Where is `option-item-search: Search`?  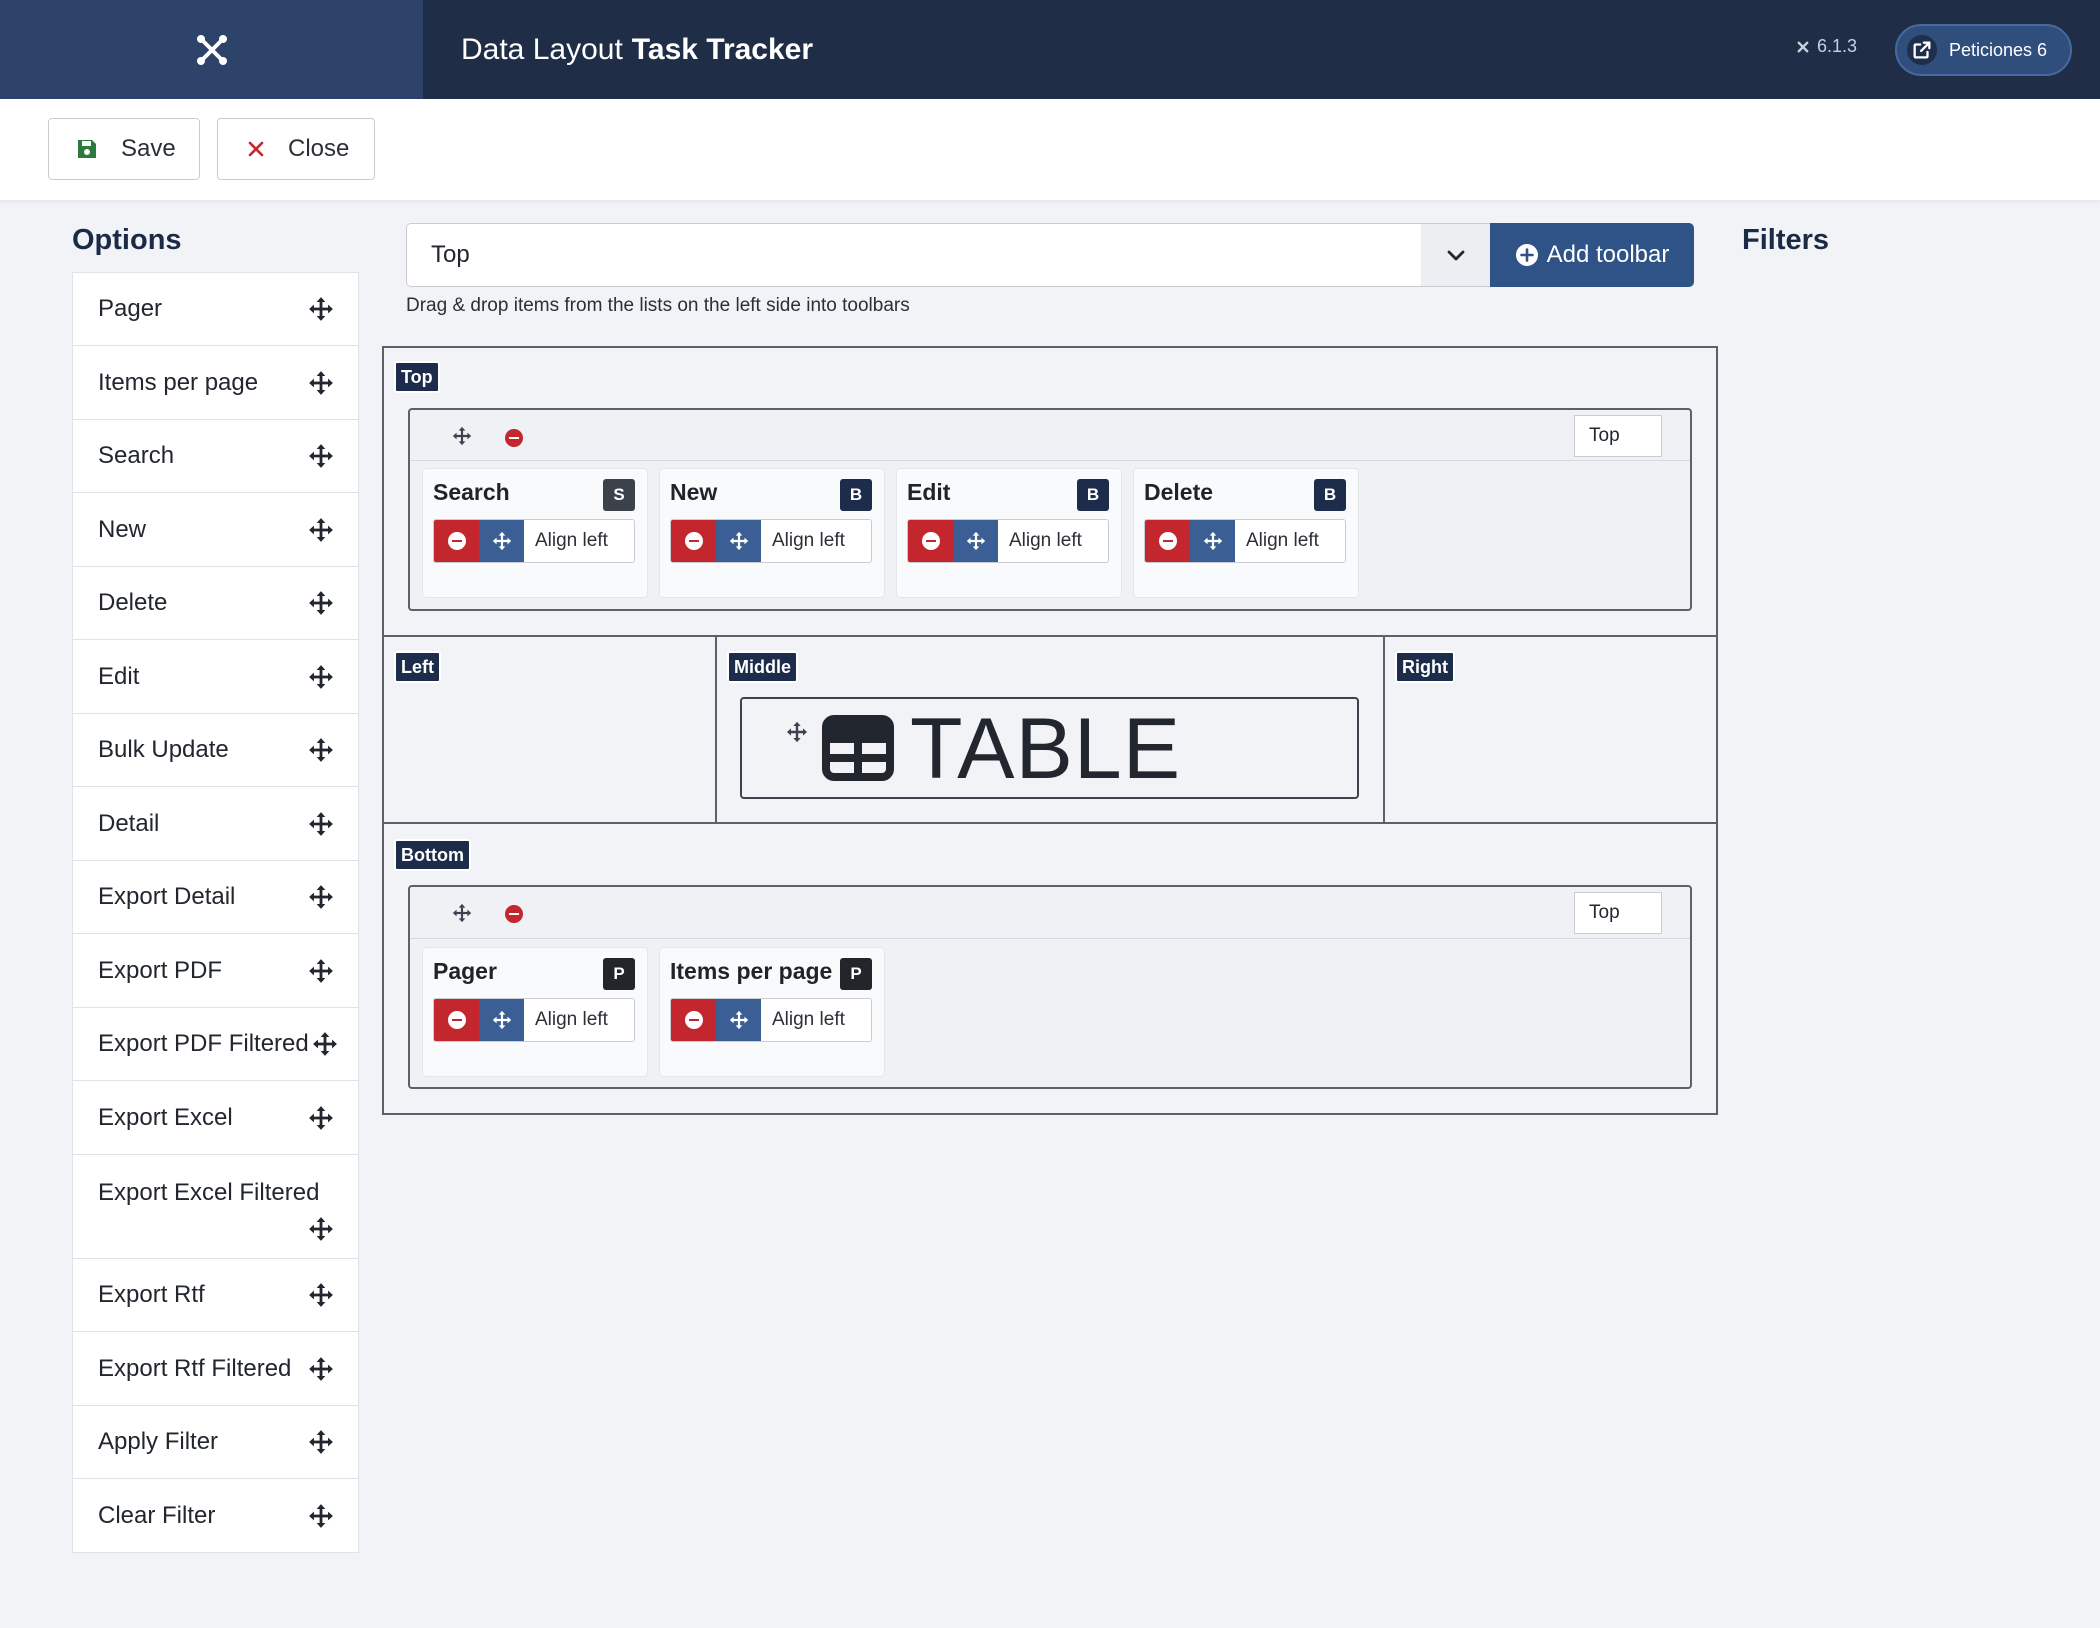 option-item-search: Search is located at coordinates (215, 456).